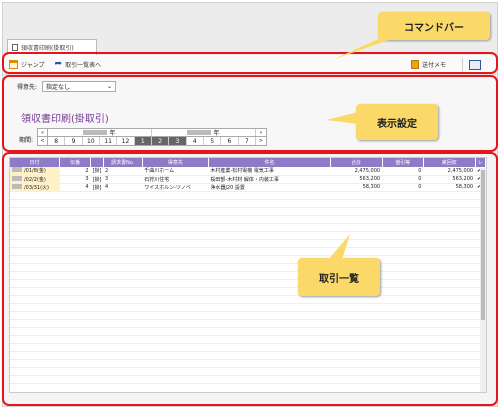  What do you see at coordinates (250, 63) in the screenshot?
I see `command-bar-frame` at bounding box center [250, 63].